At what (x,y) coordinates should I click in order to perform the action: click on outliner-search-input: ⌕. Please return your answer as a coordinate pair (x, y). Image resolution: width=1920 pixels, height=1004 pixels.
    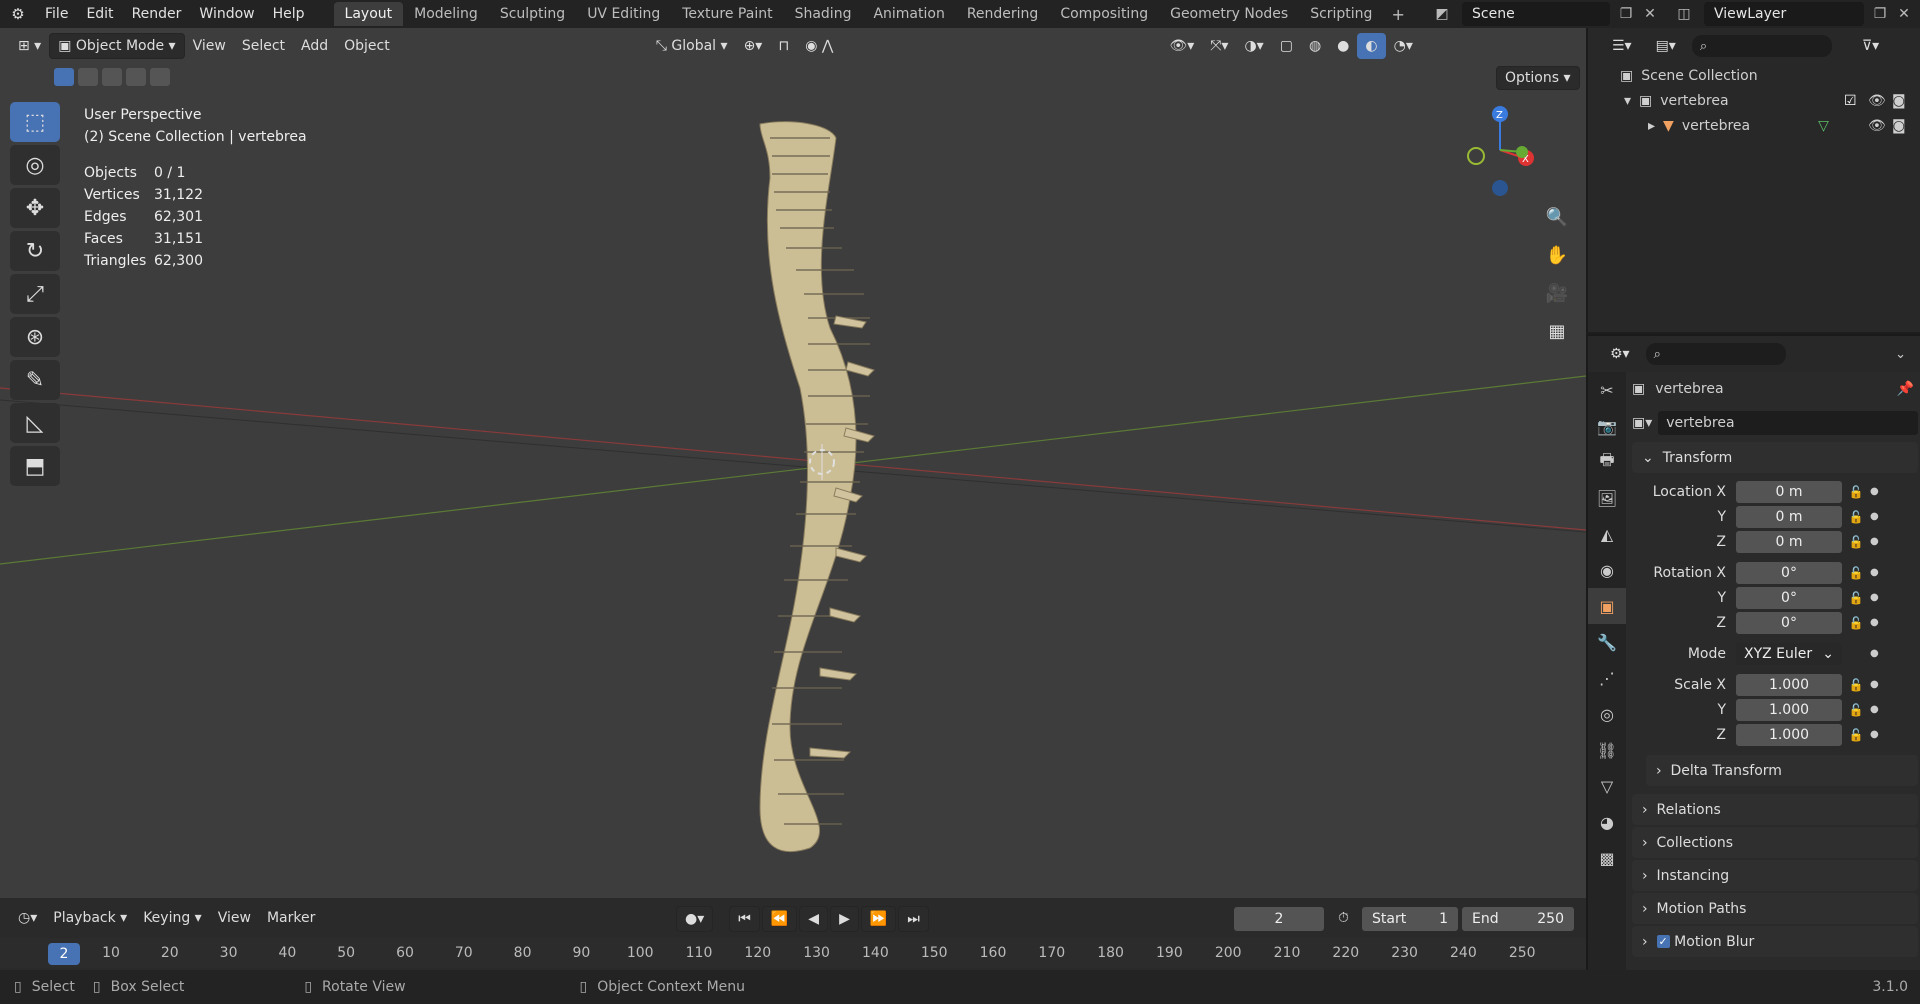
    Looking at the image, I should click on (1761, 46).